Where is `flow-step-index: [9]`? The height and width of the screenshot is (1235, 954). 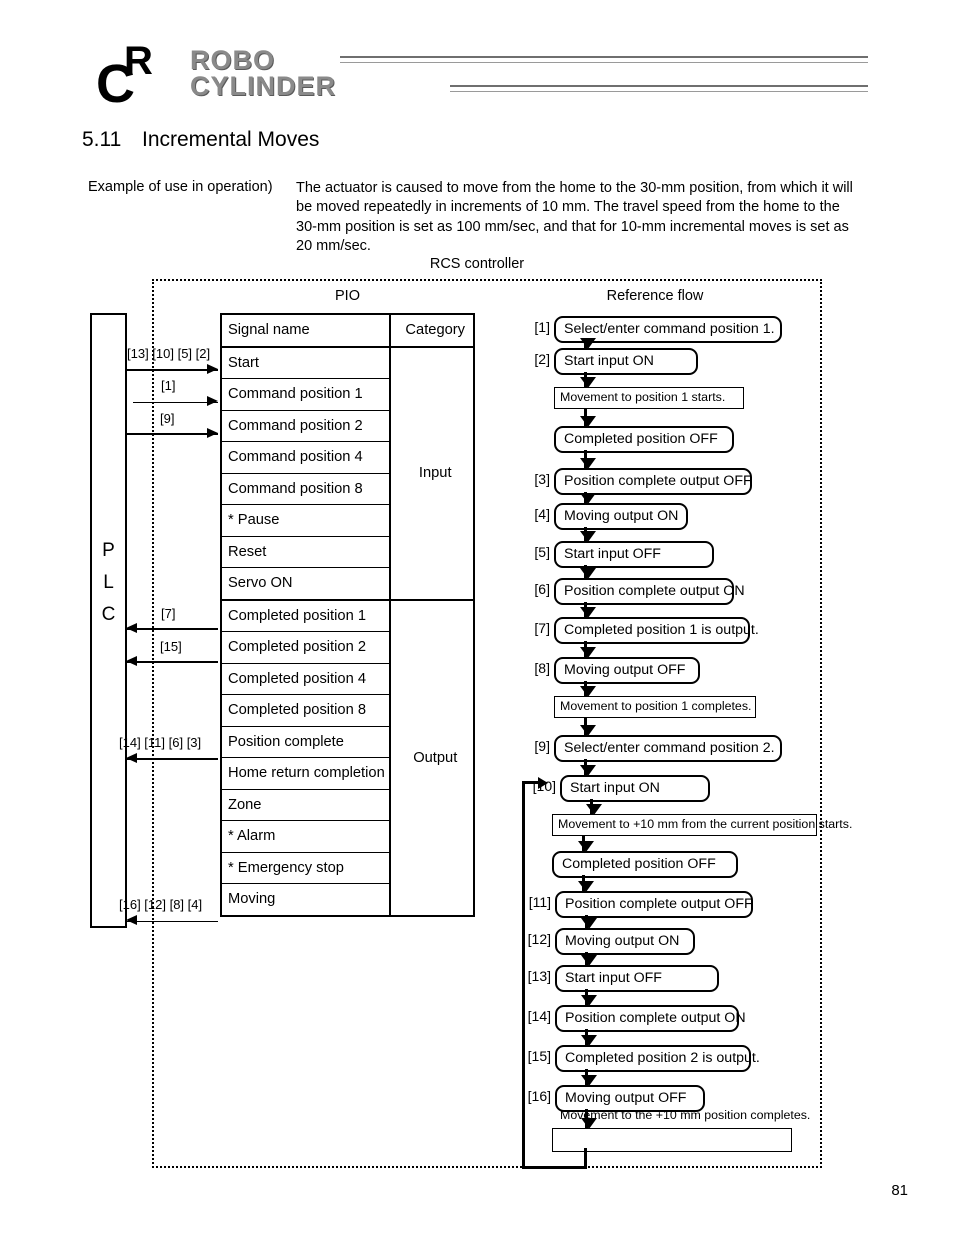
flow-step-index: [9] is located at coordinates (542, 746).